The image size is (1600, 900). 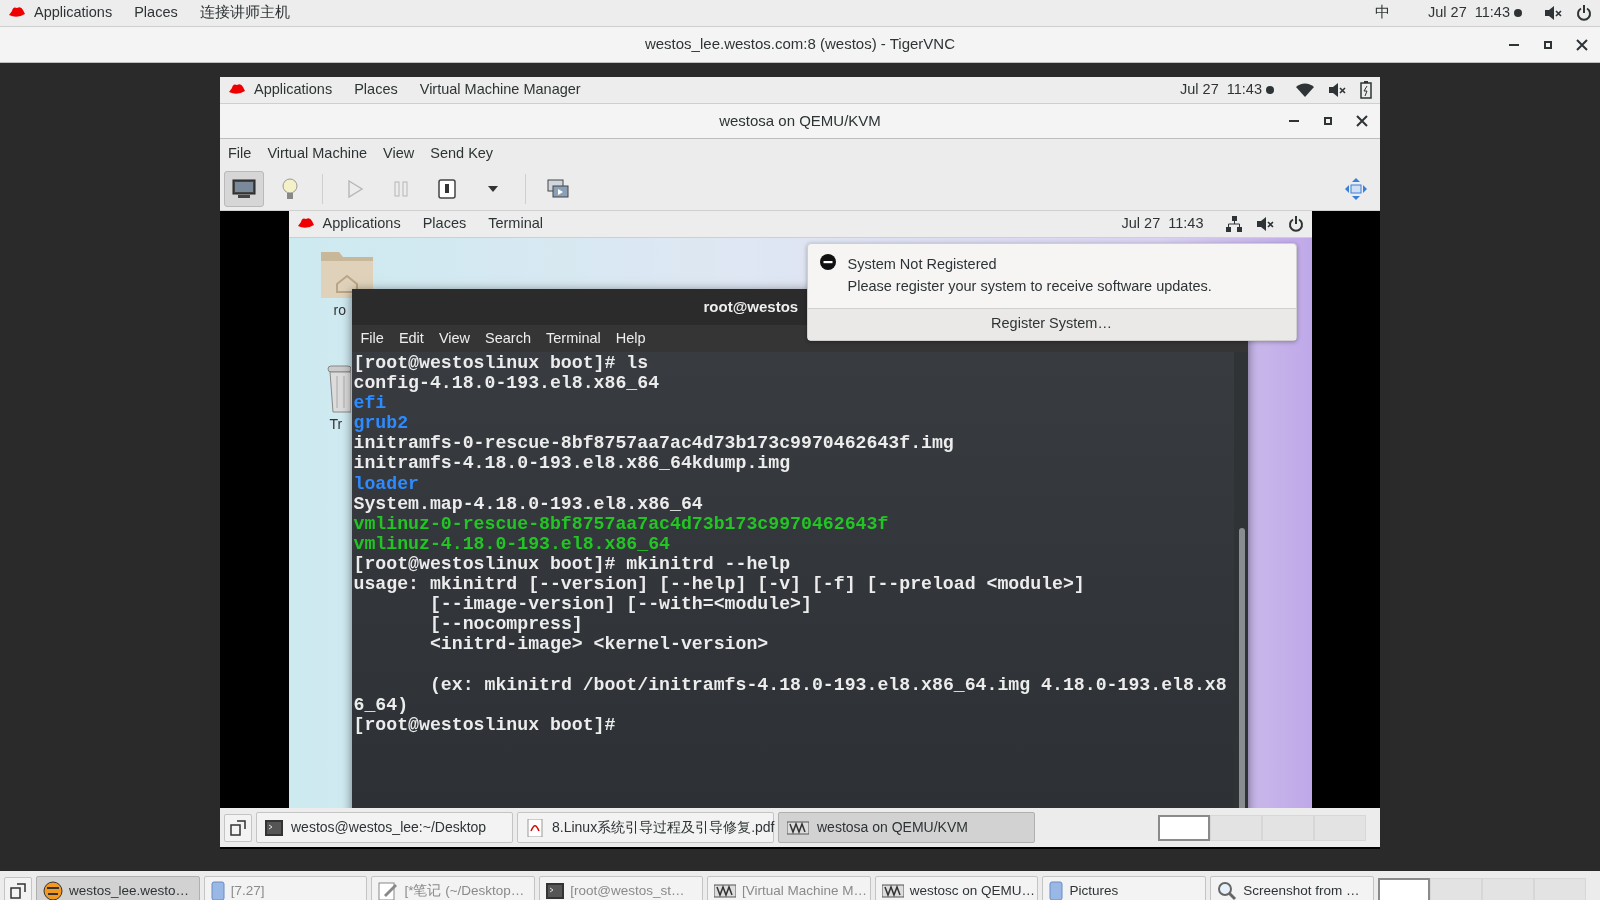 I want to click on terminal-line: grub2, so click(x=381, y=423).